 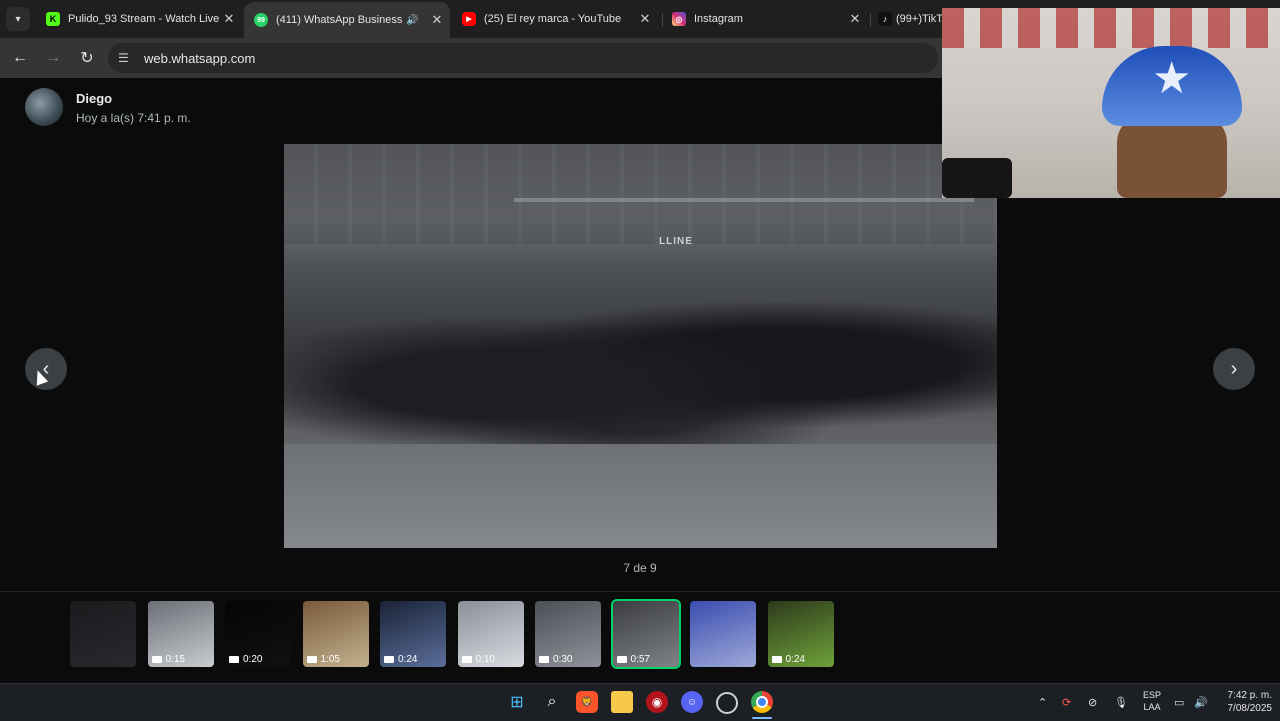 I want to click on instagram-icon: ◎, so click(x=679, y=19).